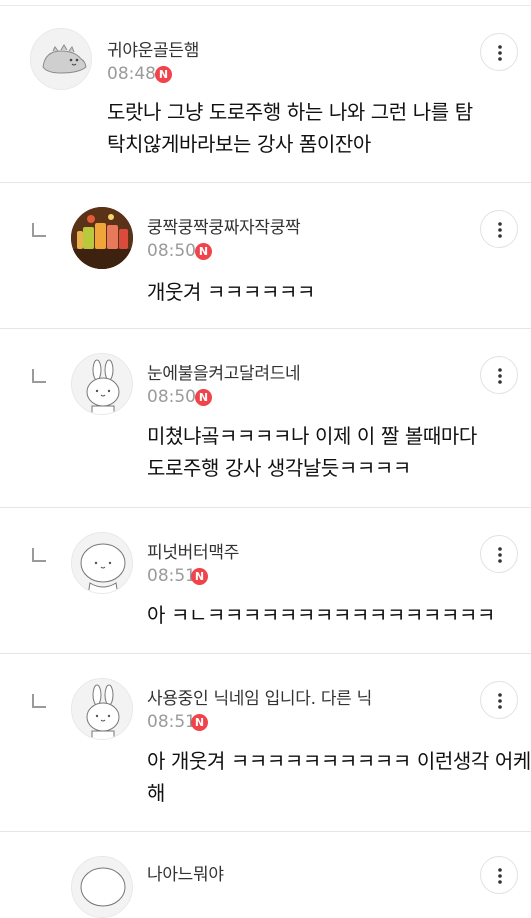  I want to click on comment-text-line: 탁치않게바라보는 강사 폼이잔아, so click(239, 144).